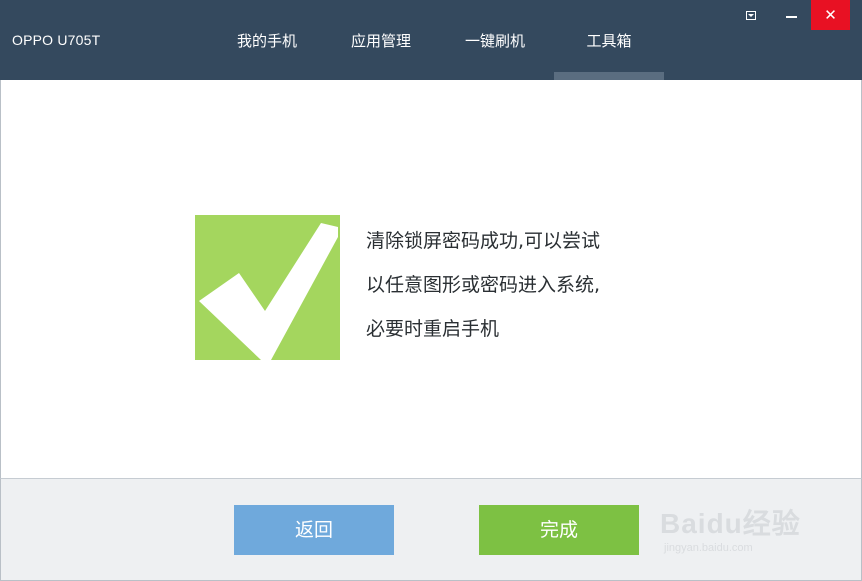  I want to click on tab-one-click-flash: 一键刷机, so click(495, 40).